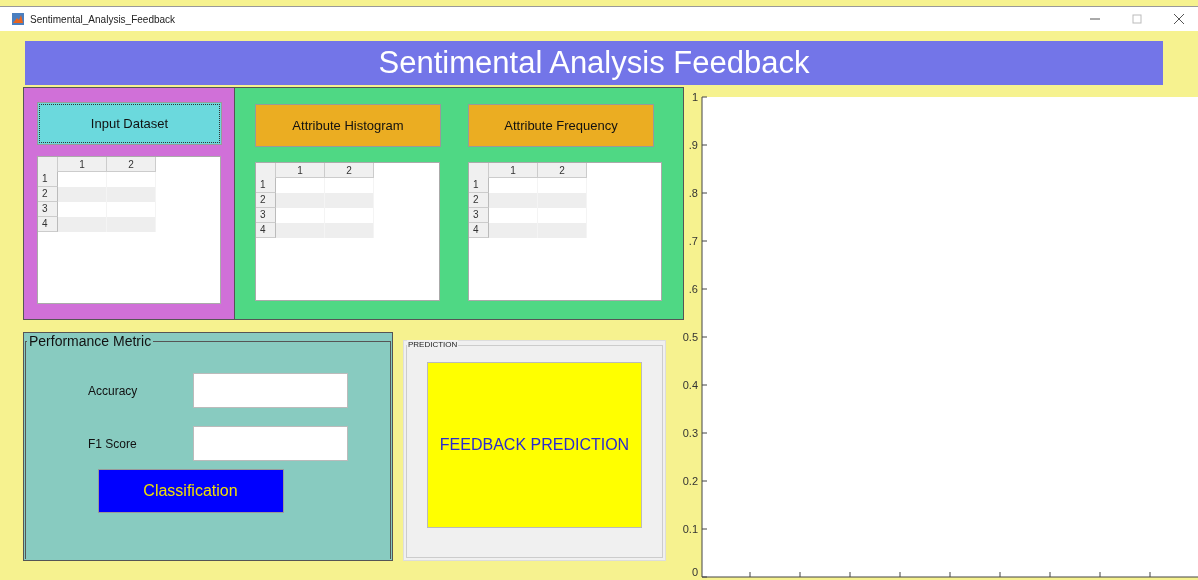 This screenshot has height=580, width=1198. Describe the element at coordinates (690, 481) in the screenshot. I see `tick-label: 0.2` at that location.